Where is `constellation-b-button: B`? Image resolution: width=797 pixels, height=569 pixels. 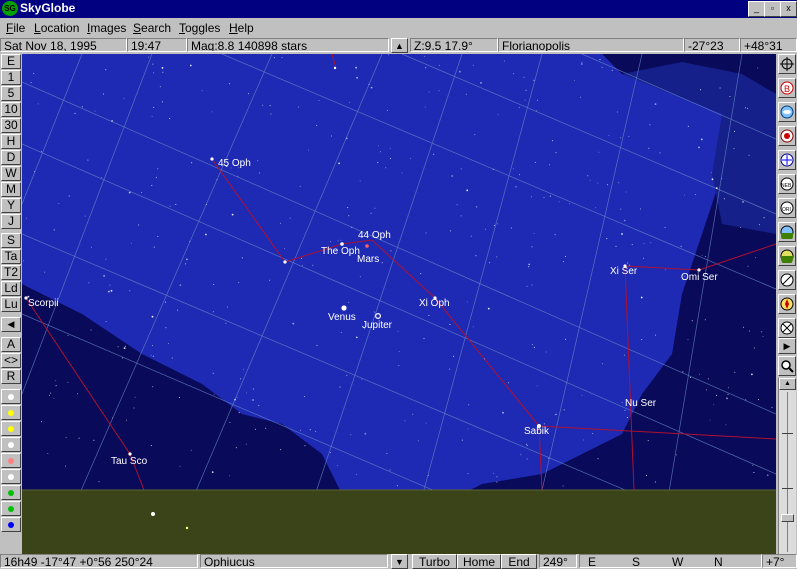 constellation-b-button: B is located at coordinates (787, 88).